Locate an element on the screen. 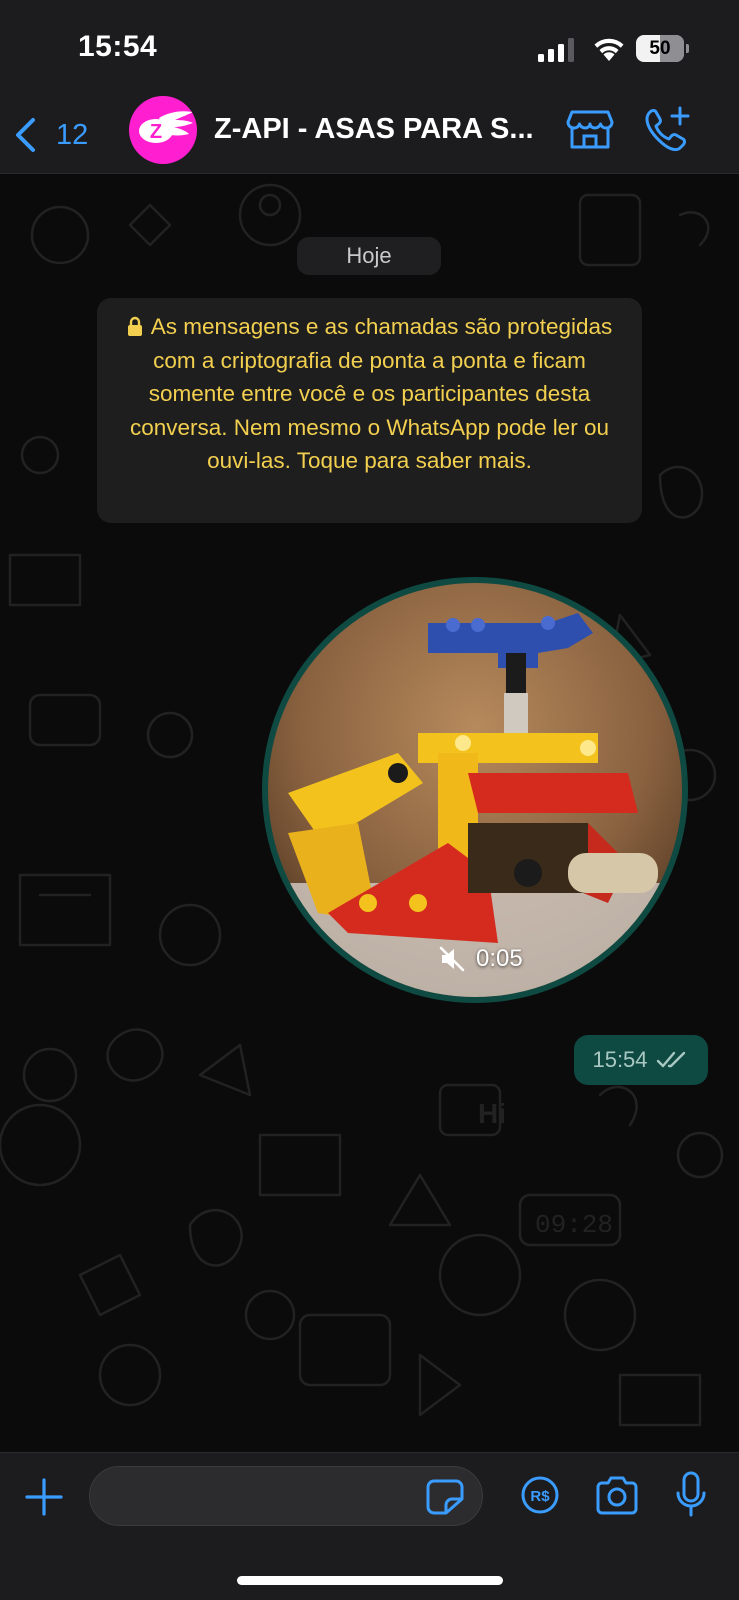 This screenshot has width=739, height=1600. message-text-input is located at coordinates (250, 1496).